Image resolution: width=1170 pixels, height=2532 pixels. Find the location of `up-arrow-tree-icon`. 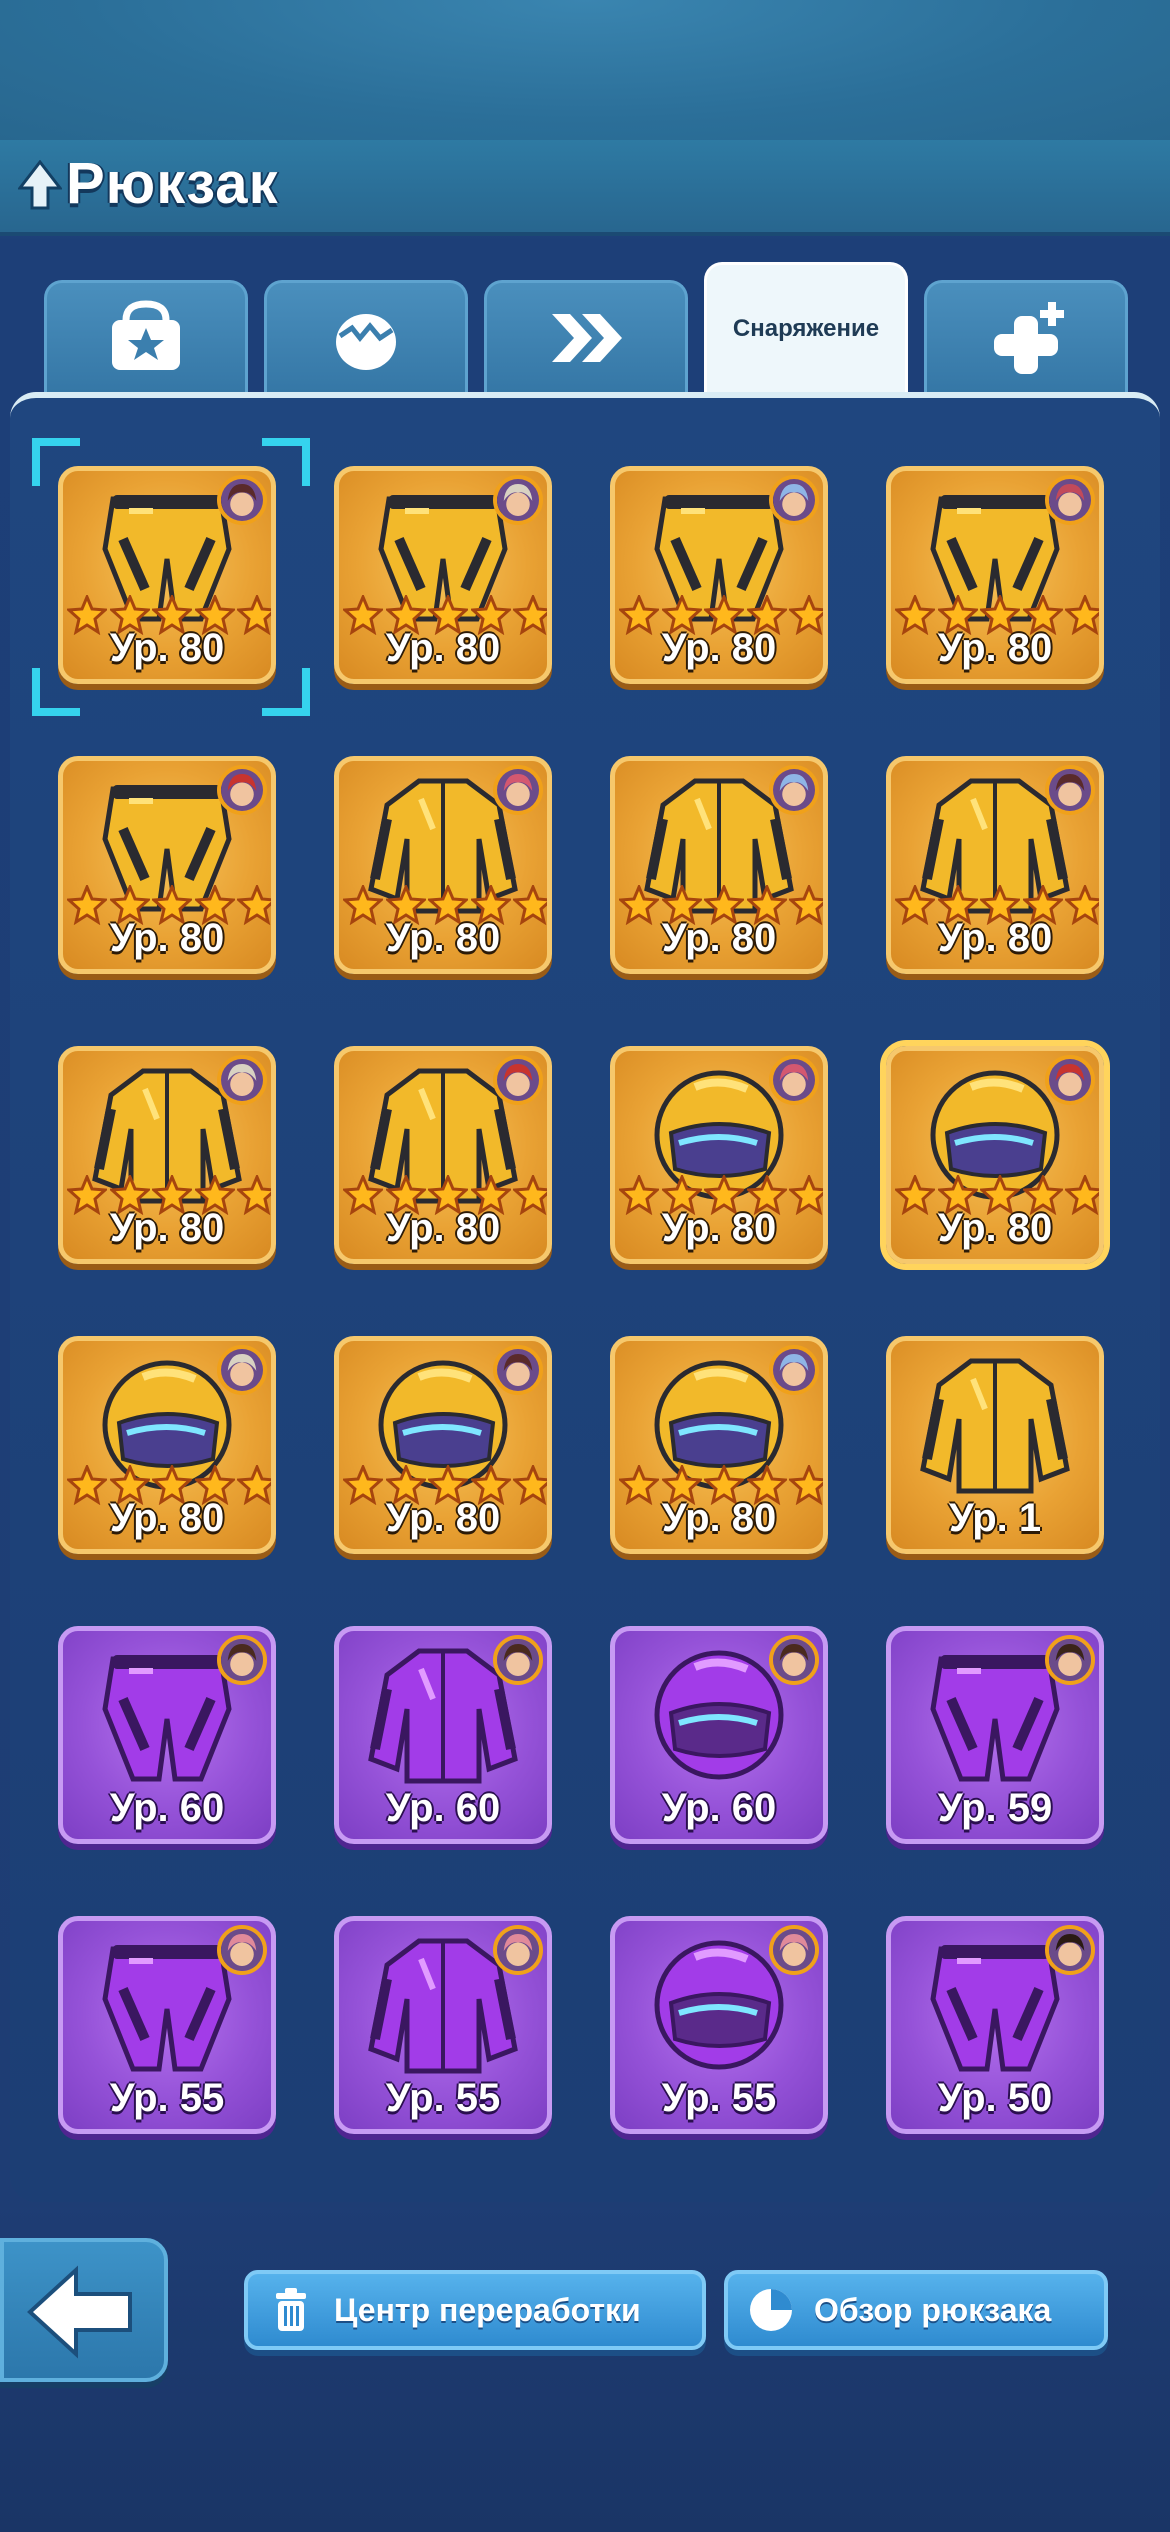

up-arrow-tree-icon is located at coordinates (40, 185).